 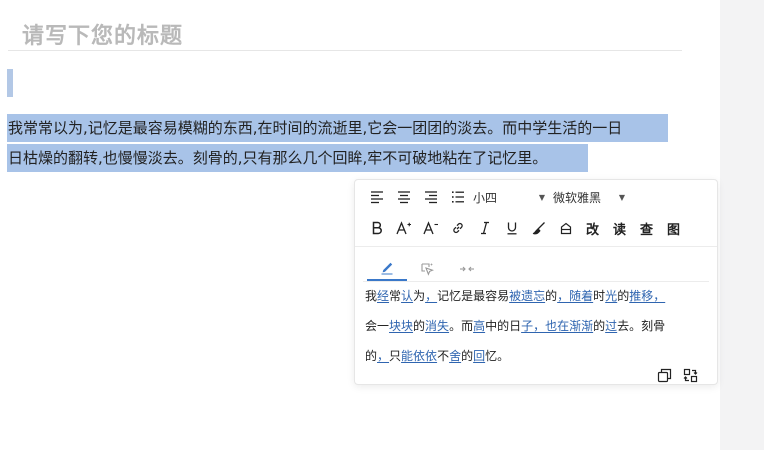 I want to click on font-decrease-icon, so click(x=430, y=228).